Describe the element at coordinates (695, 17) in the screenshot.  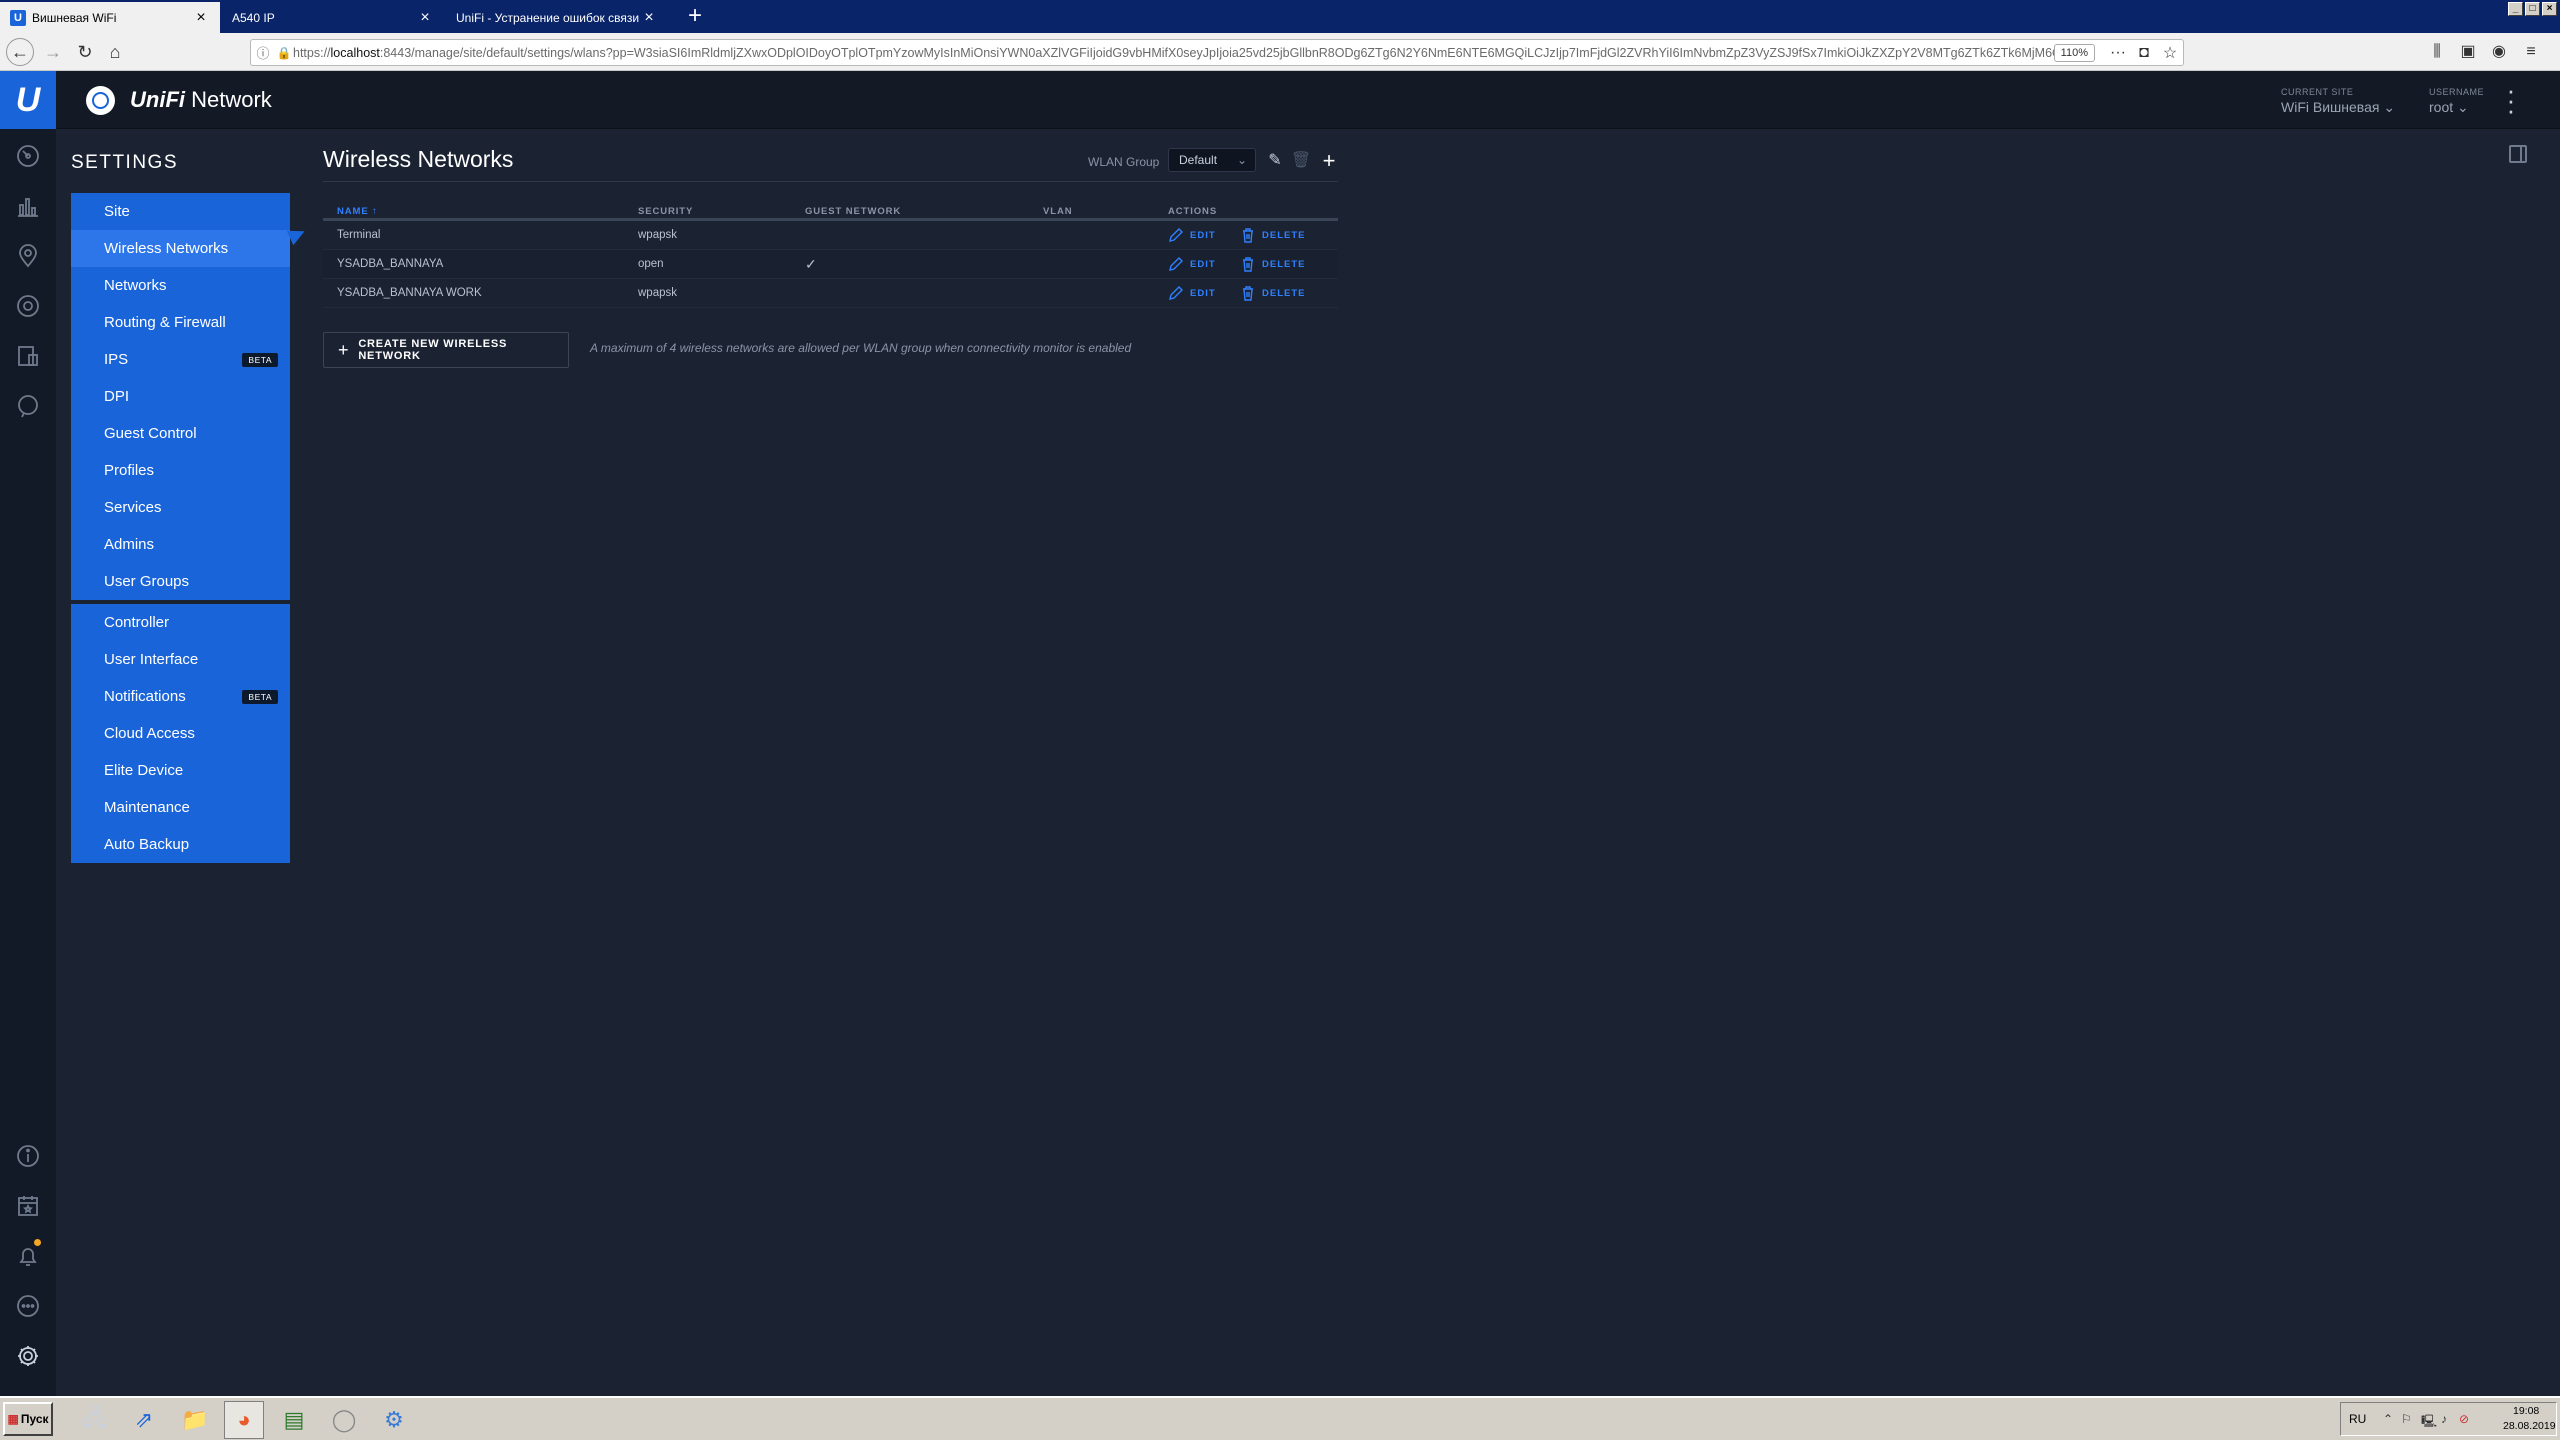
I see `new-tab-icon: +` at that location.